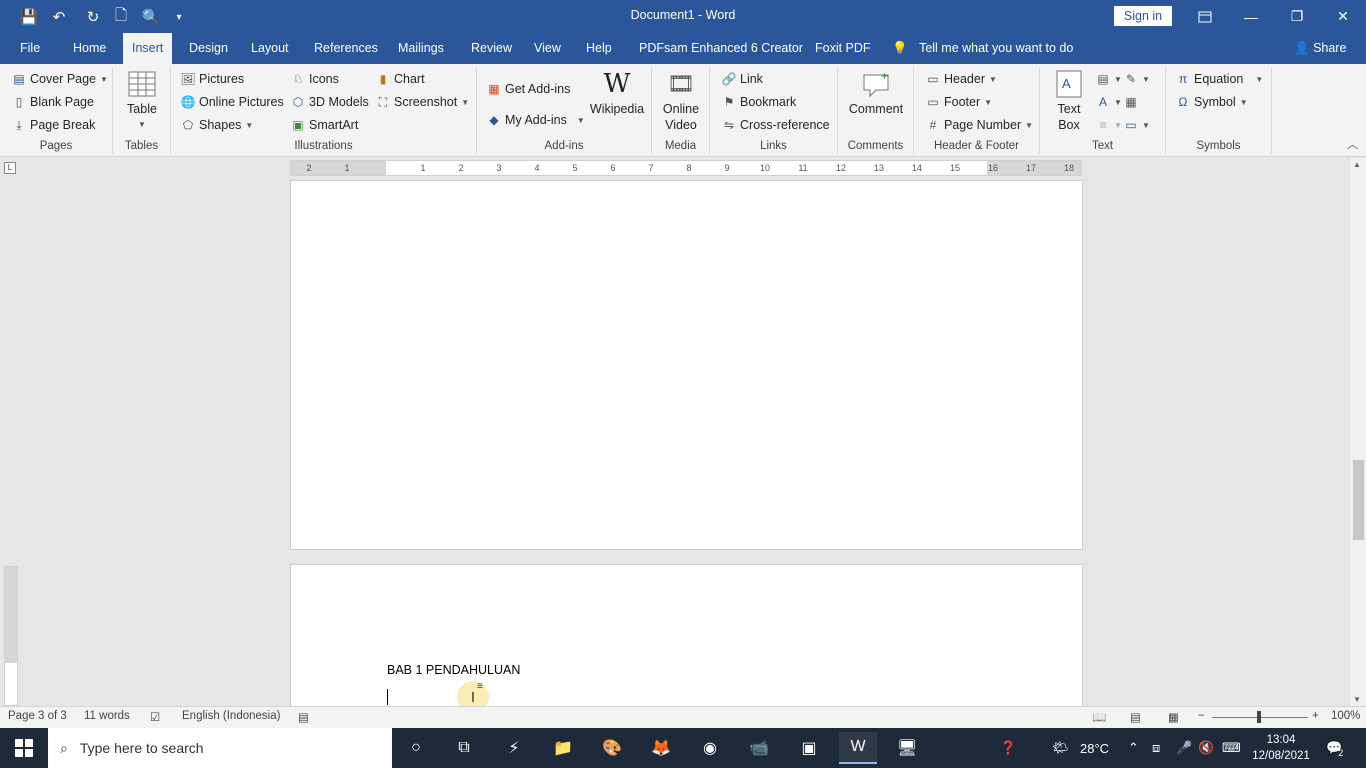 This screenshot has height=768, width=1366. What do you see at coordinates (11, 636) in the screenshot?
I see `vertical-ruler` at bounding box center [11, 636].